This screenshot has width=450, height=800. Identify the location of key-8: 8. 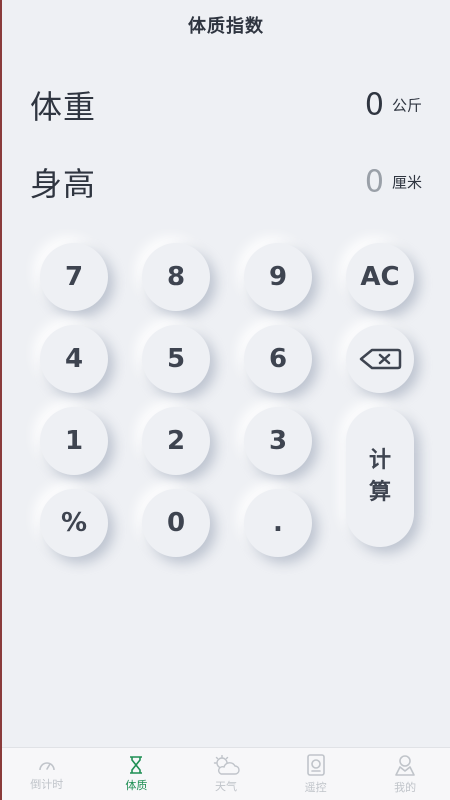
(176, 277).